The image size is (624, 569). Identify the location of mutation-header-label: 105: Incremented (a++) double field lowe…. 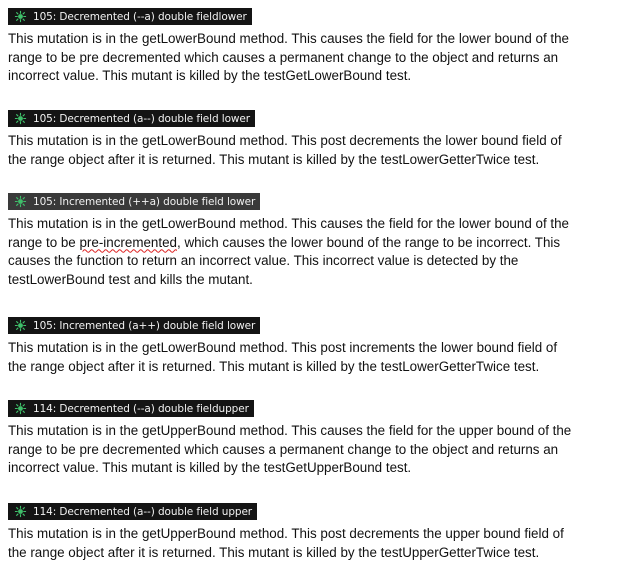
(144, 325).